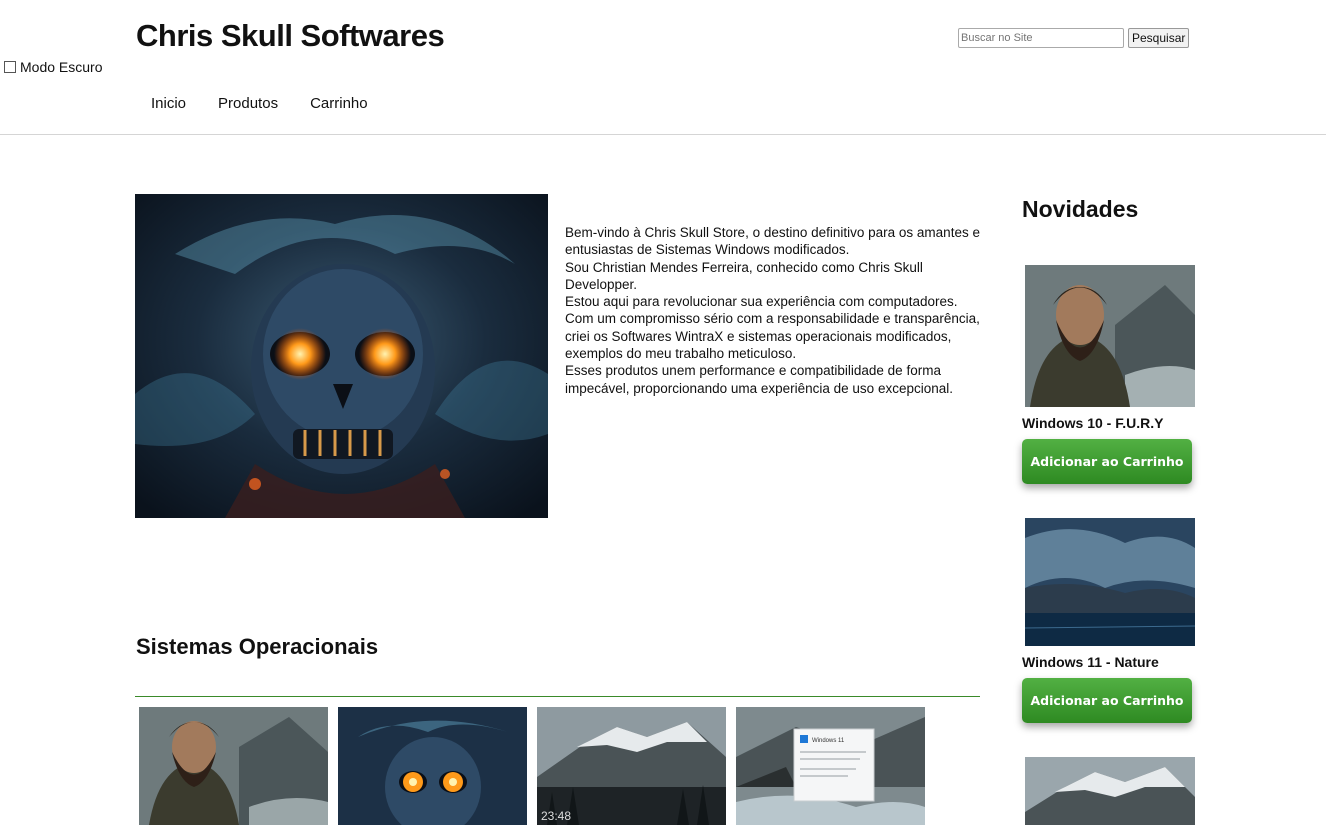  Describe the element at coordinates (663, 134) in the screenshot. I see `header-divider` at that location.